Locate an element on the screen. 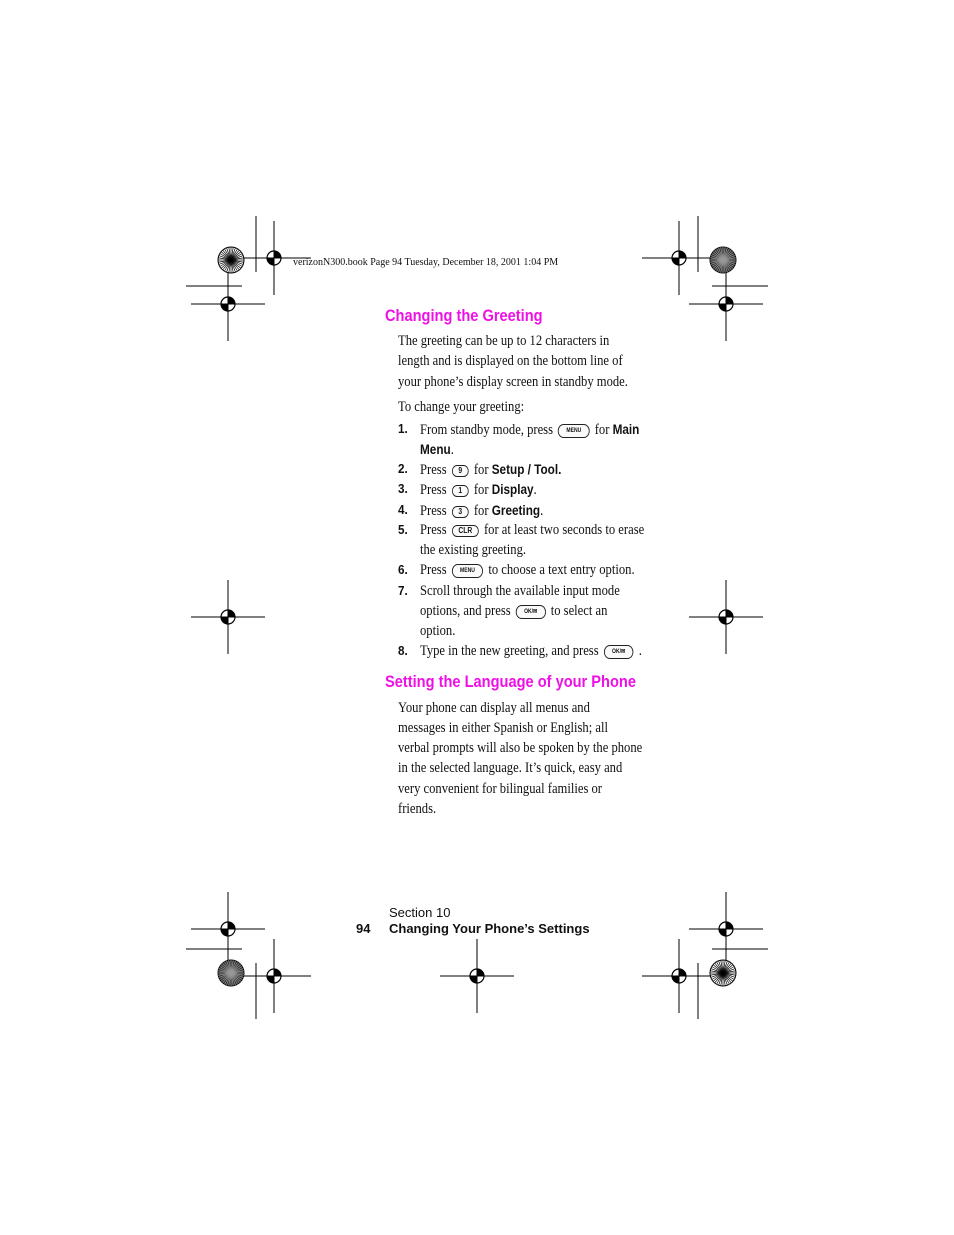 Image resolution: width=954 pixels, height=1235 pixels. step-text: Scroll through the available input mode is located at coordinates (520, 591).